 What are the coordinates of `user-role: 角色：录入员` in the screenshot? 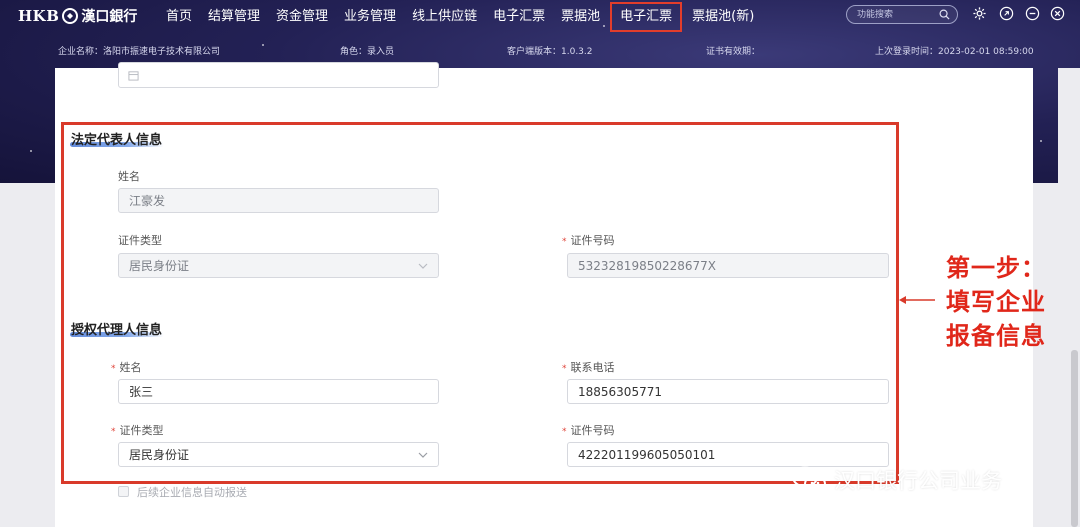 It's located at (367, 52).